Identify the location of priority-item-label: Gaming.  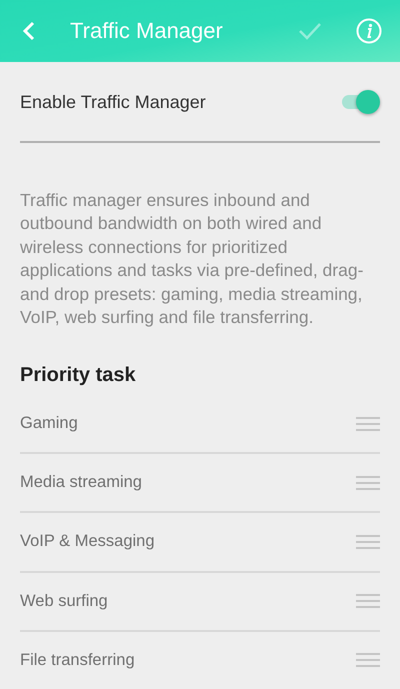
(49, 424).